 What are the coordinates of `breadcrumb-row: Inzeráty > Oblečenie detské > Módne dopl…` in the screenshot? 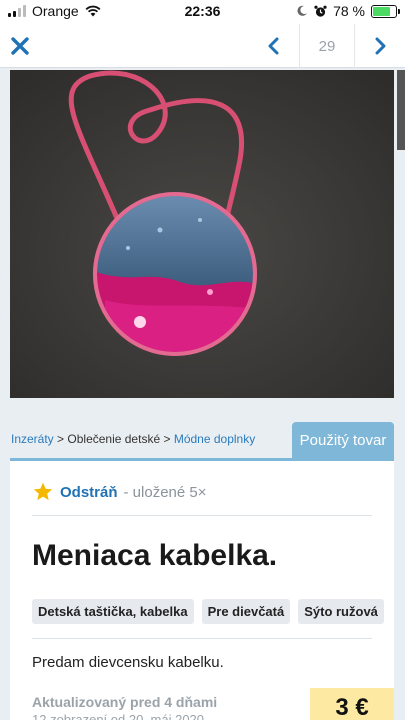 It's located at (202, 440).